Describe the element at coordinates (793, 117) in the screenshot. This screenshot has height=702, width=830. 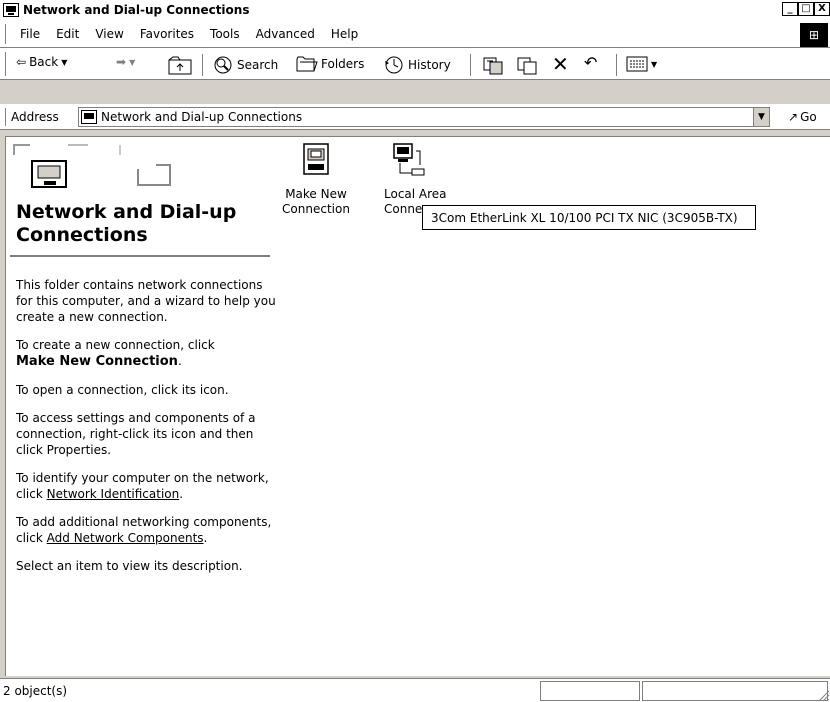
I see `go-arrow-icon: ↗` at that location.